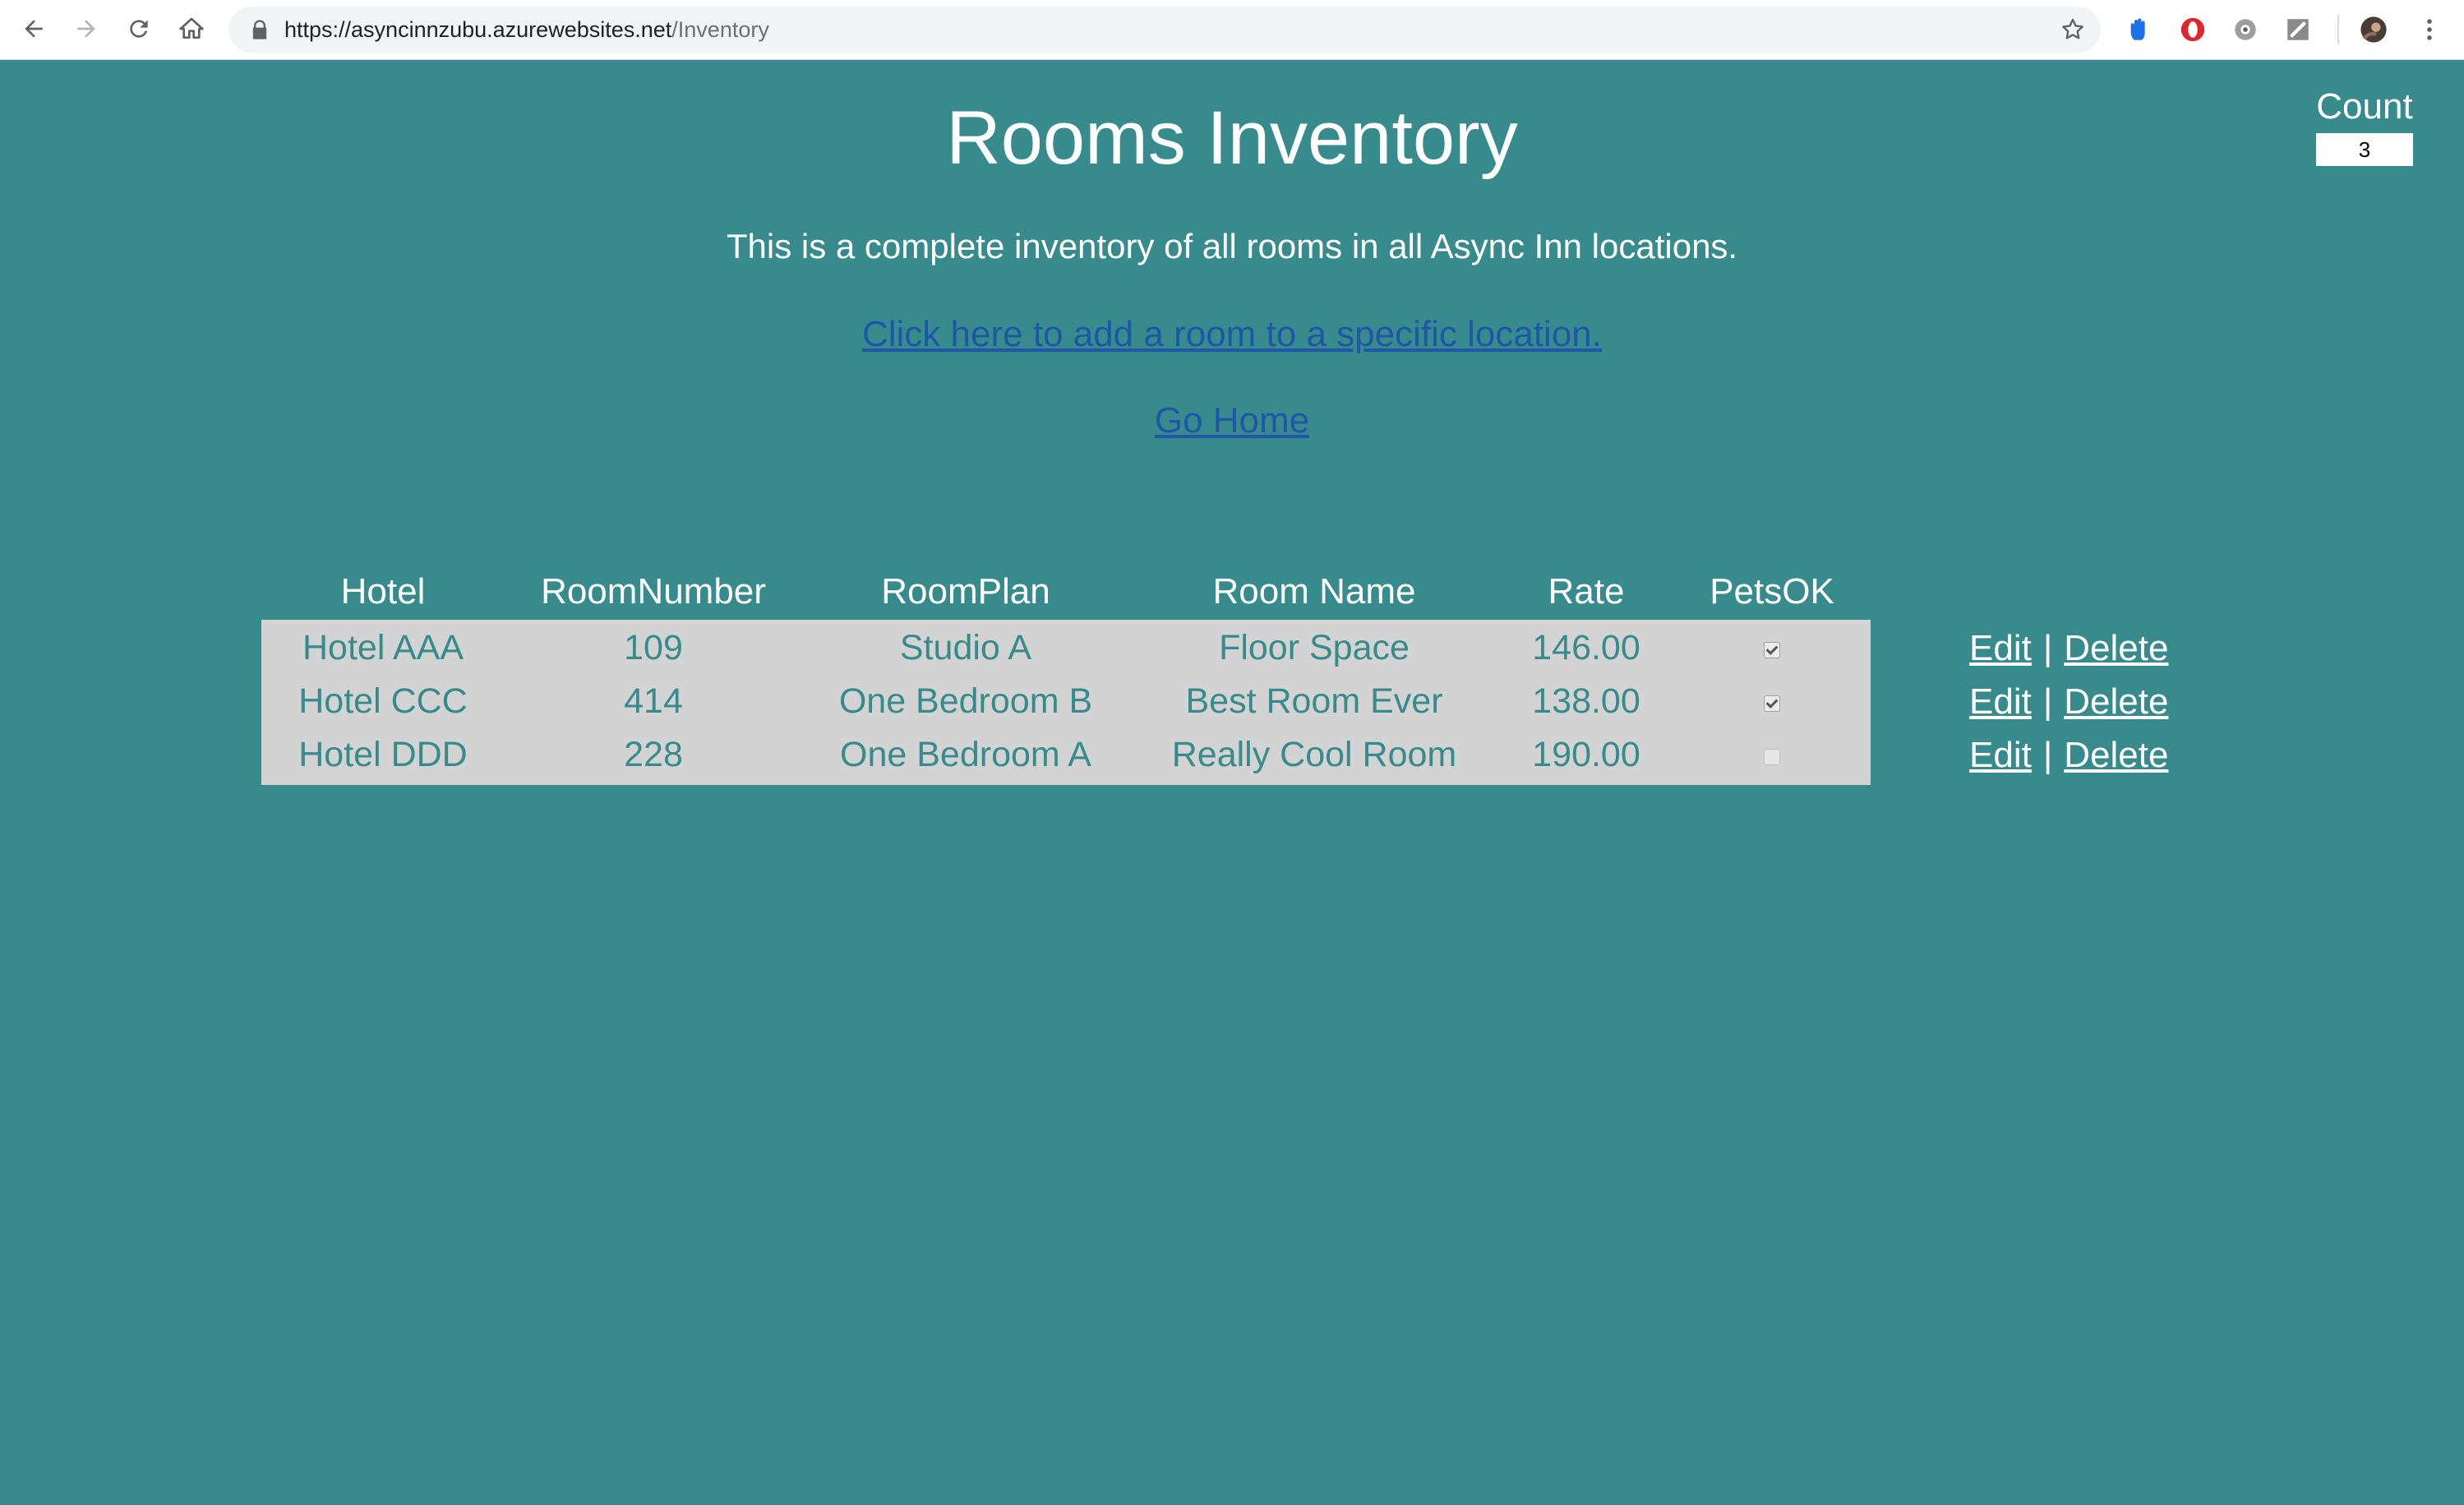 Image resolution: width=2464 pixels, height=1505 pixels. I want to click on forward-button, so click(86, 29).